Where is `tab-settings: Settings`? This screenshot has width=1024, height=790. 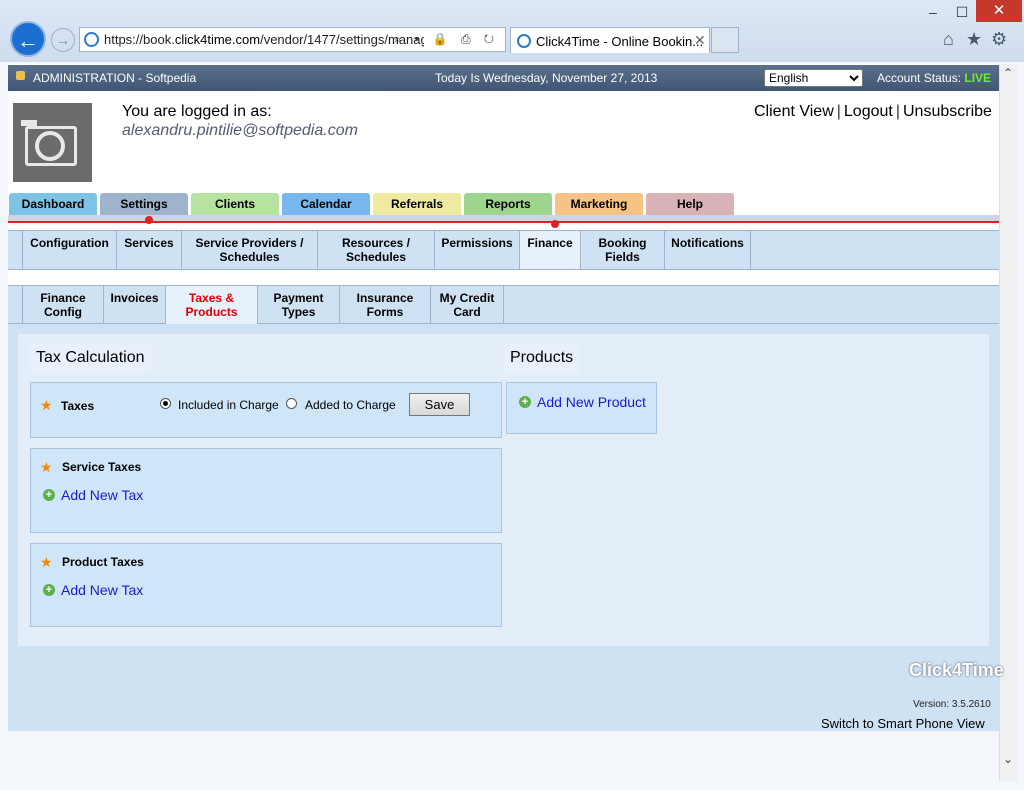 tab-settings: Settings is located at coordinates (144, 204).